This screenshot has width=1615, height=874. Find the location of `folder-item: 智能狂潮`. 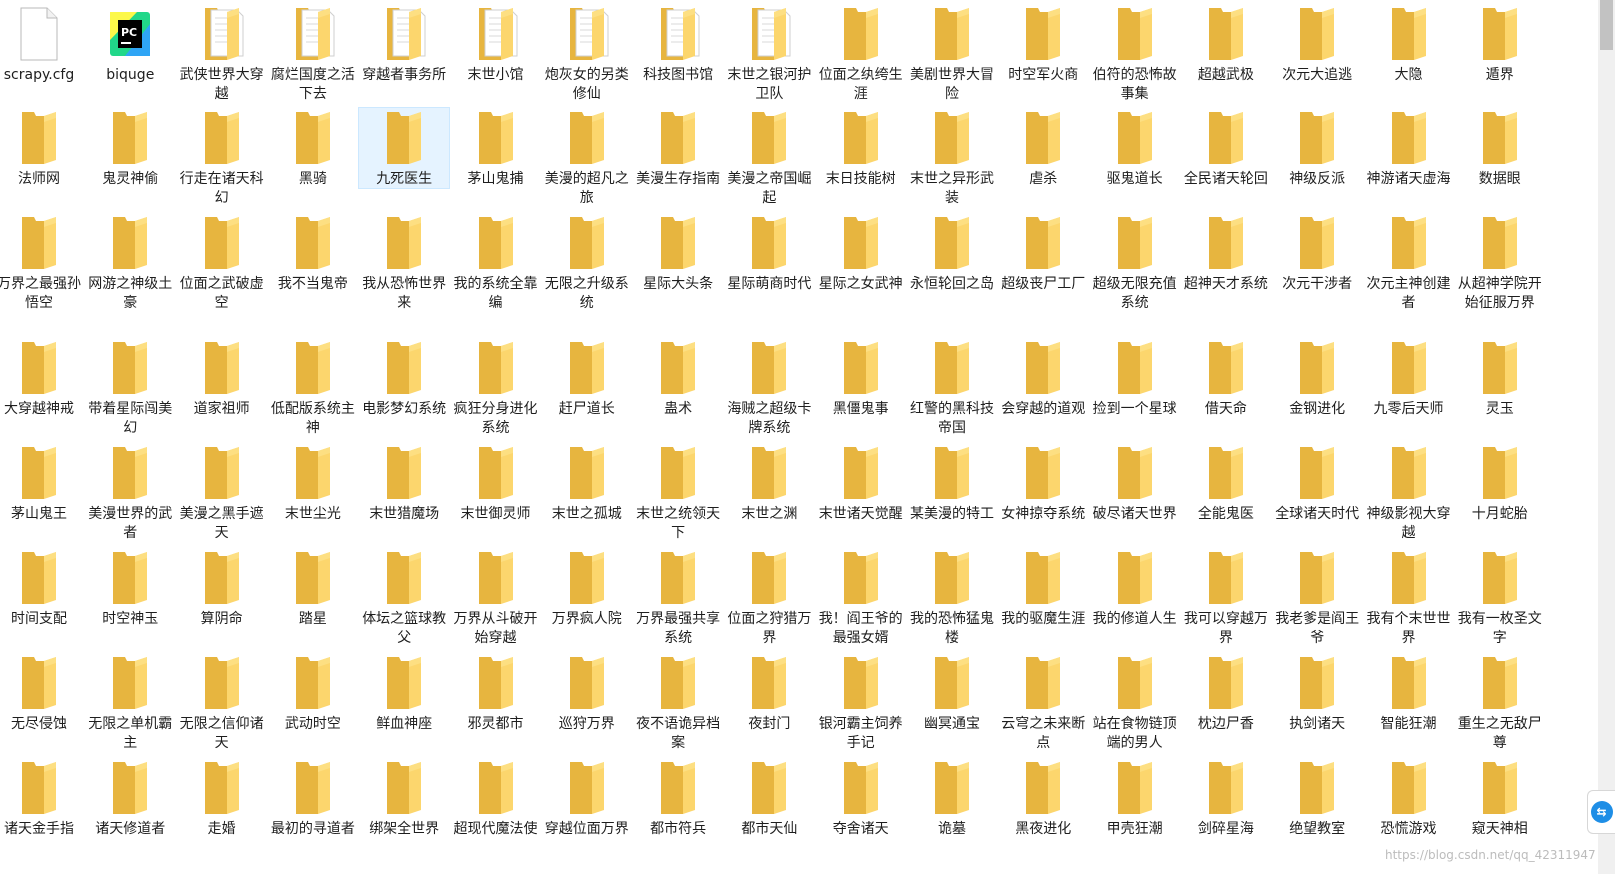

folder-item: 智能狂潮 is located at coordinates (1409, 693).